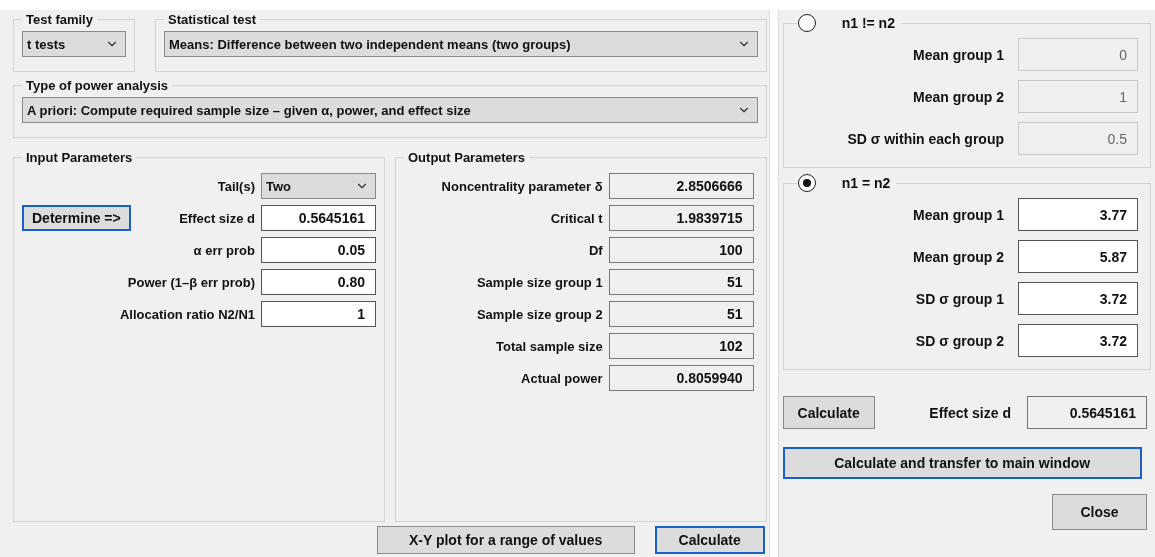 This screenshot has height=557, width=1155. What do you see at coordinates (505, 540) in the screenshot?
I see `action-button: X-Y plot for a range of values` at bounding box center [505, 540].